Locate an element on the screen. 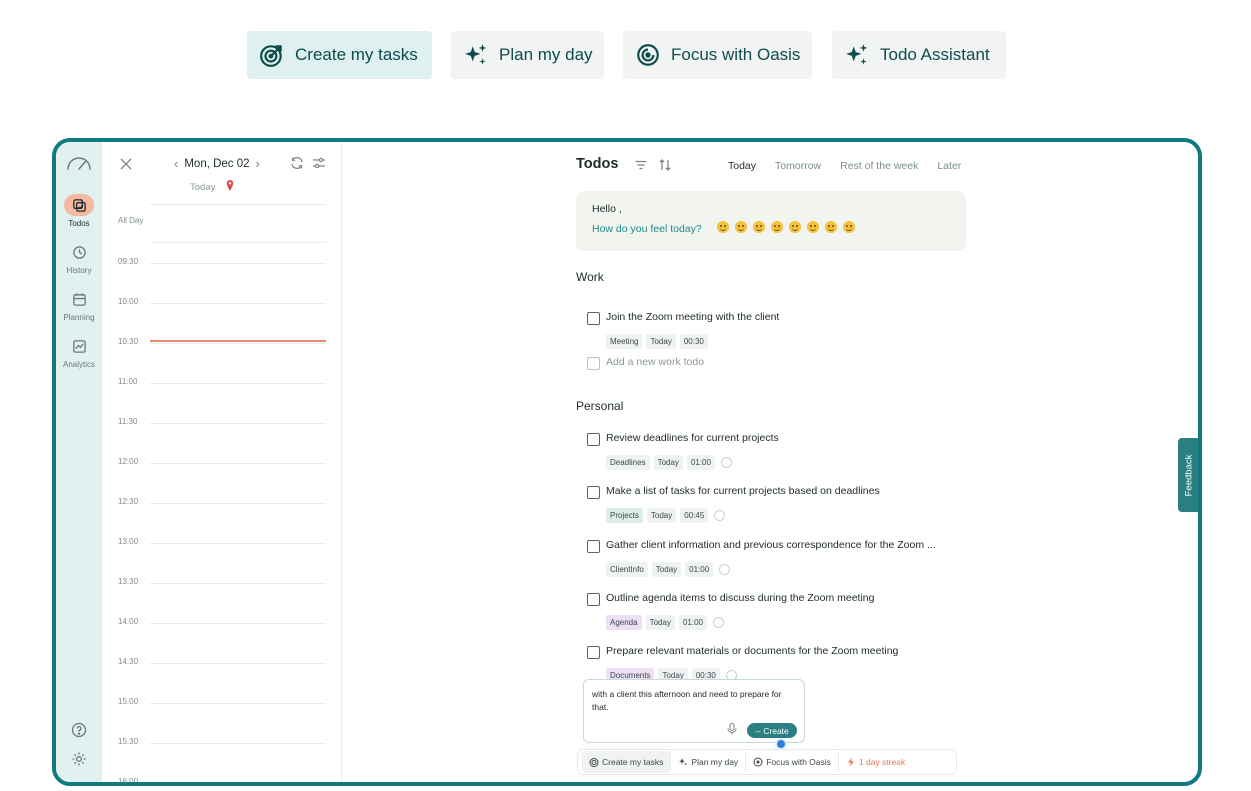 This screenshot has width=1251, height=791. time-slot: 13:00 is located at coordinates (222, 541).